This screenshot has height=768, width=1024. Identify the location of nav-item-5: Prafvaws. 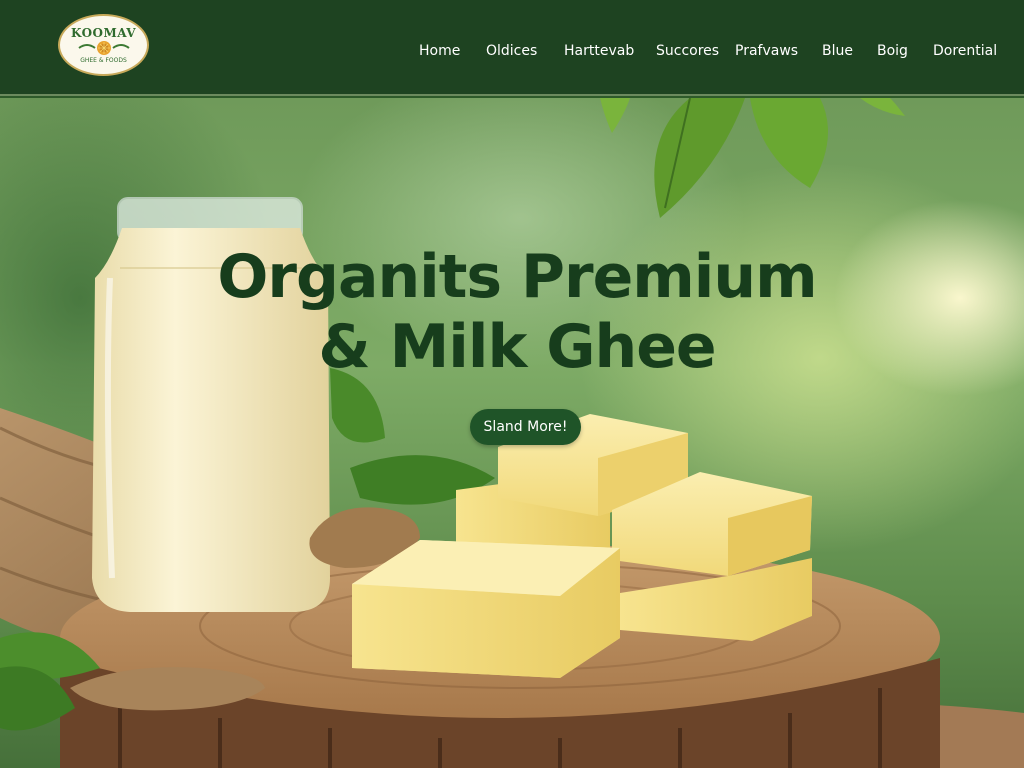
(766, 51).